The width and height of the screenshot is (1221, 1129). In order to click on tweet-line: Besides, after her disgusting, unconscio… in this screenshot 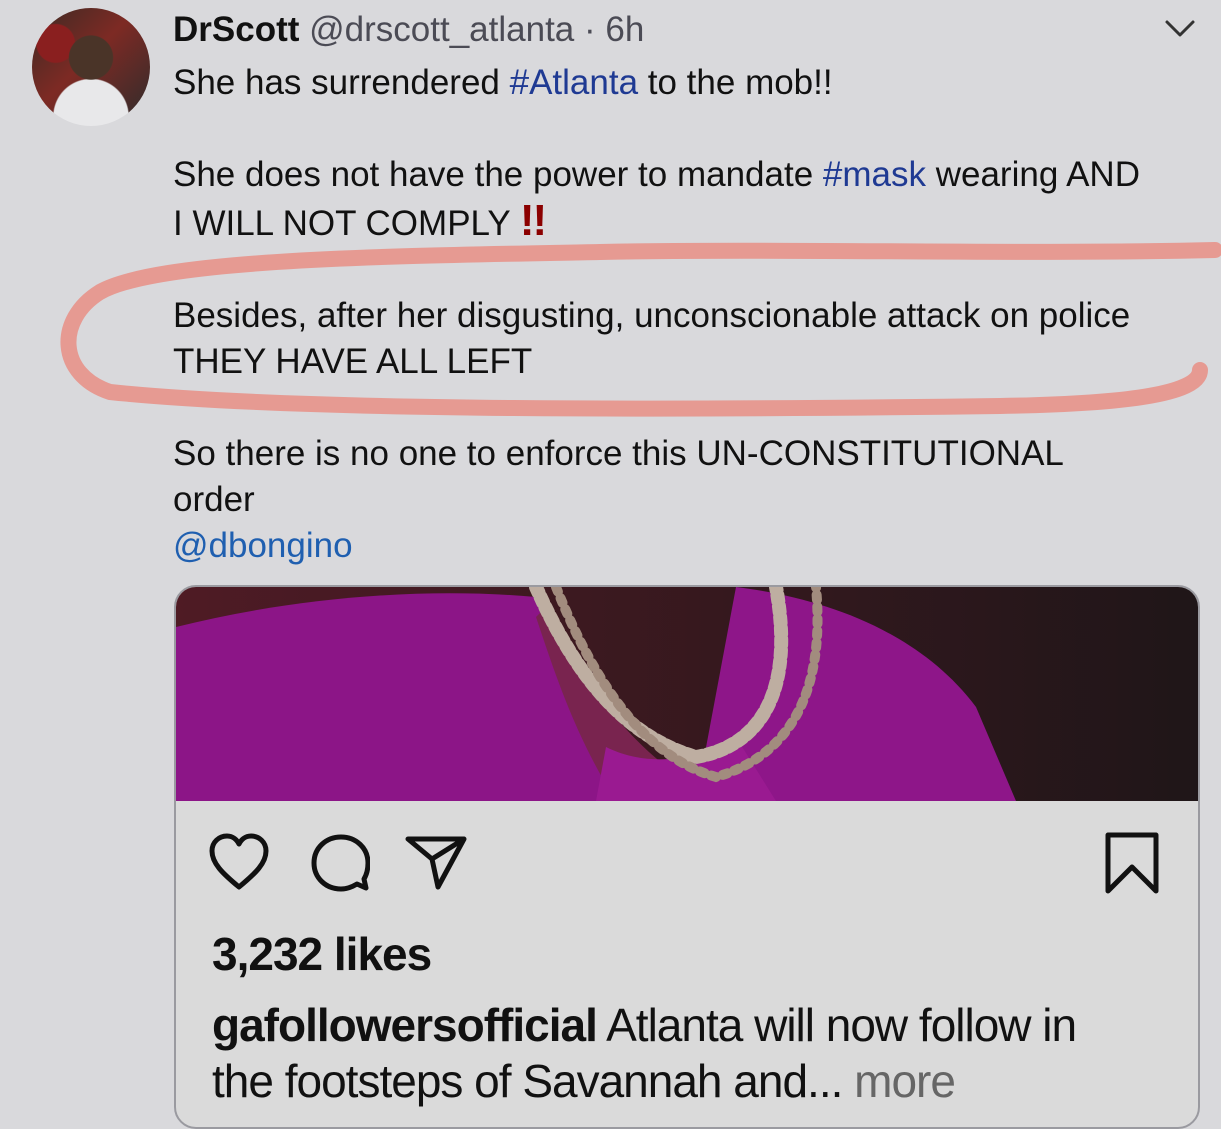, I will do `click(652, 315)`.